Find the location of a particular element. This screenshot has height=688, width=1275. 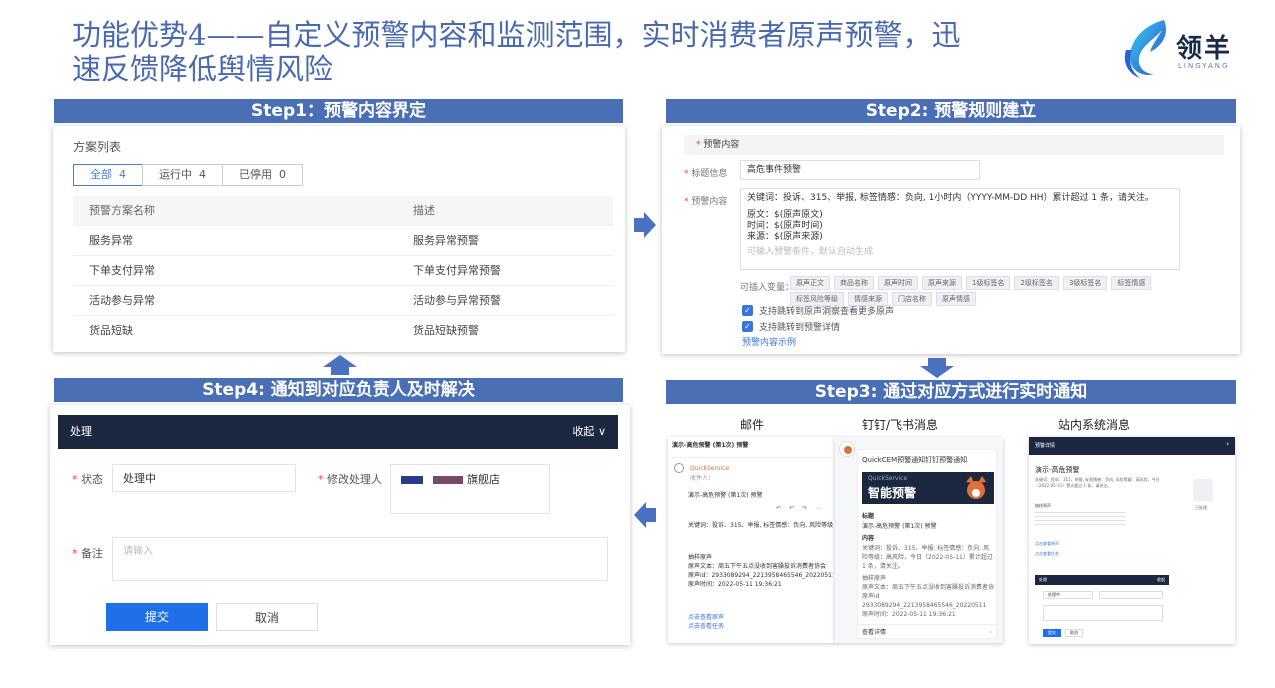

site-view-task-link: 点击查看任务 is located at coordinates (1047, 554).